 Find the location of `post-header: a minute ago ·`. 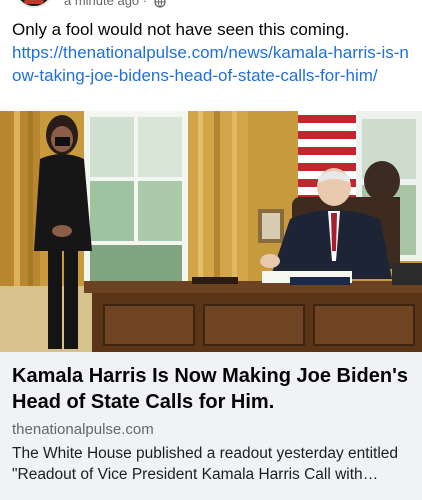

post-header: a minute ago · is located at coordinates (211, 7).